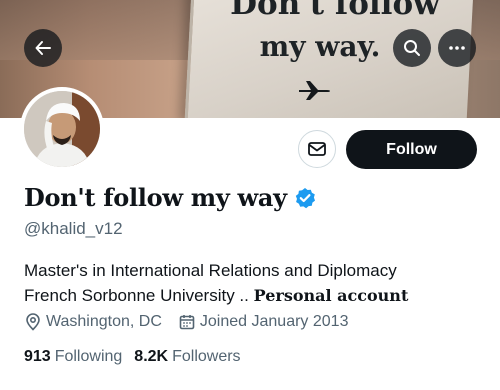 The width and height of the screenshot is (500, 390). I want to click on location-text: Washington, DC, so click(104, 321).